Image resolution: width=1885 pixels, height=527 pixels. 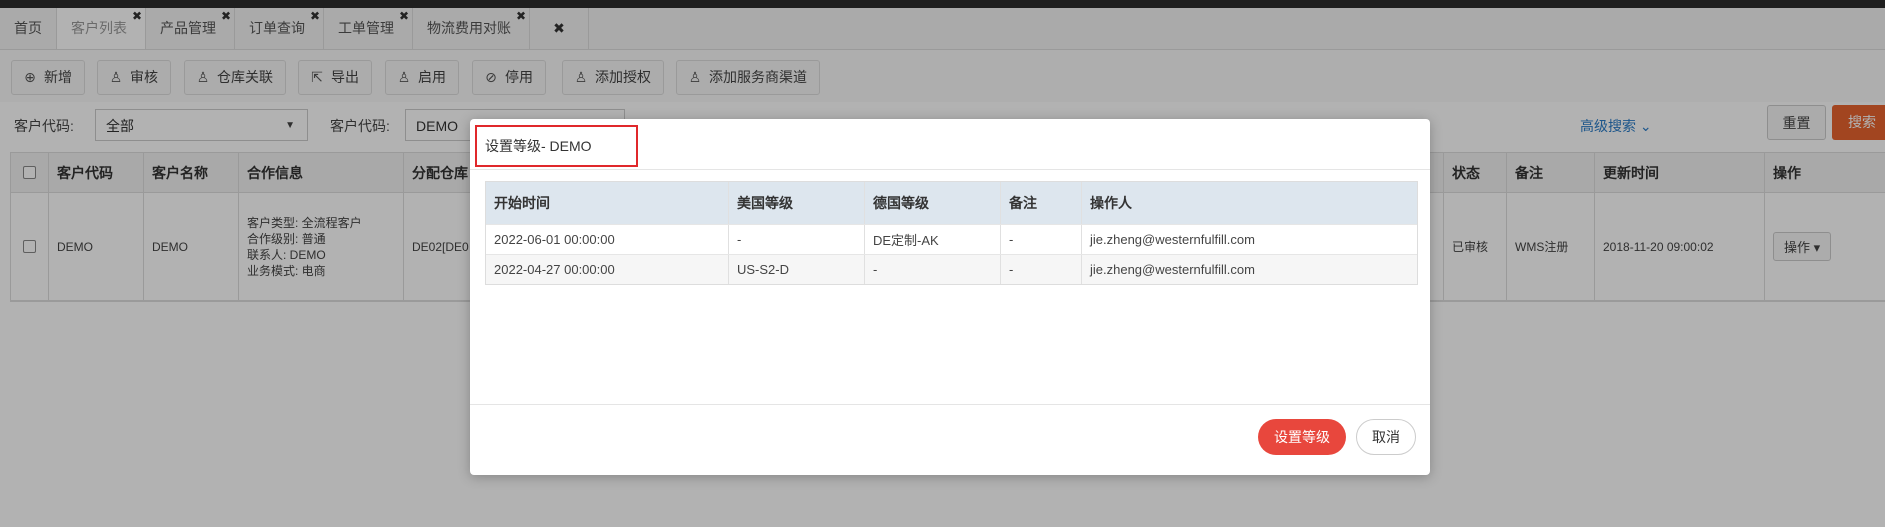 I want to click on col-start-time: 开始时间, so click(x=607, y=203).